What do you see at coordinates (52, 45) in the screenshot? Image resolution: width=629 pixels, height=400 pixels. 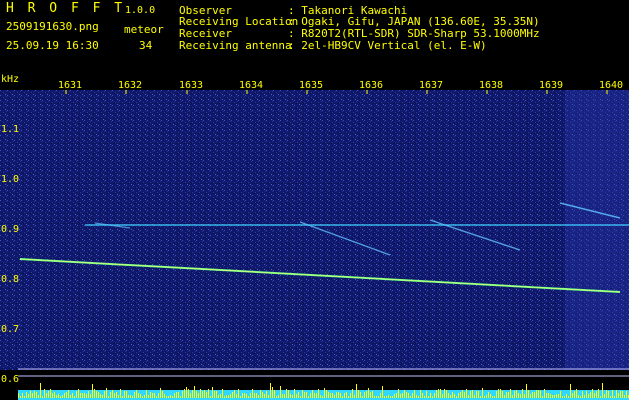 I see `datetime: 25.09.19 16:30` at bounding box center [52, 45].